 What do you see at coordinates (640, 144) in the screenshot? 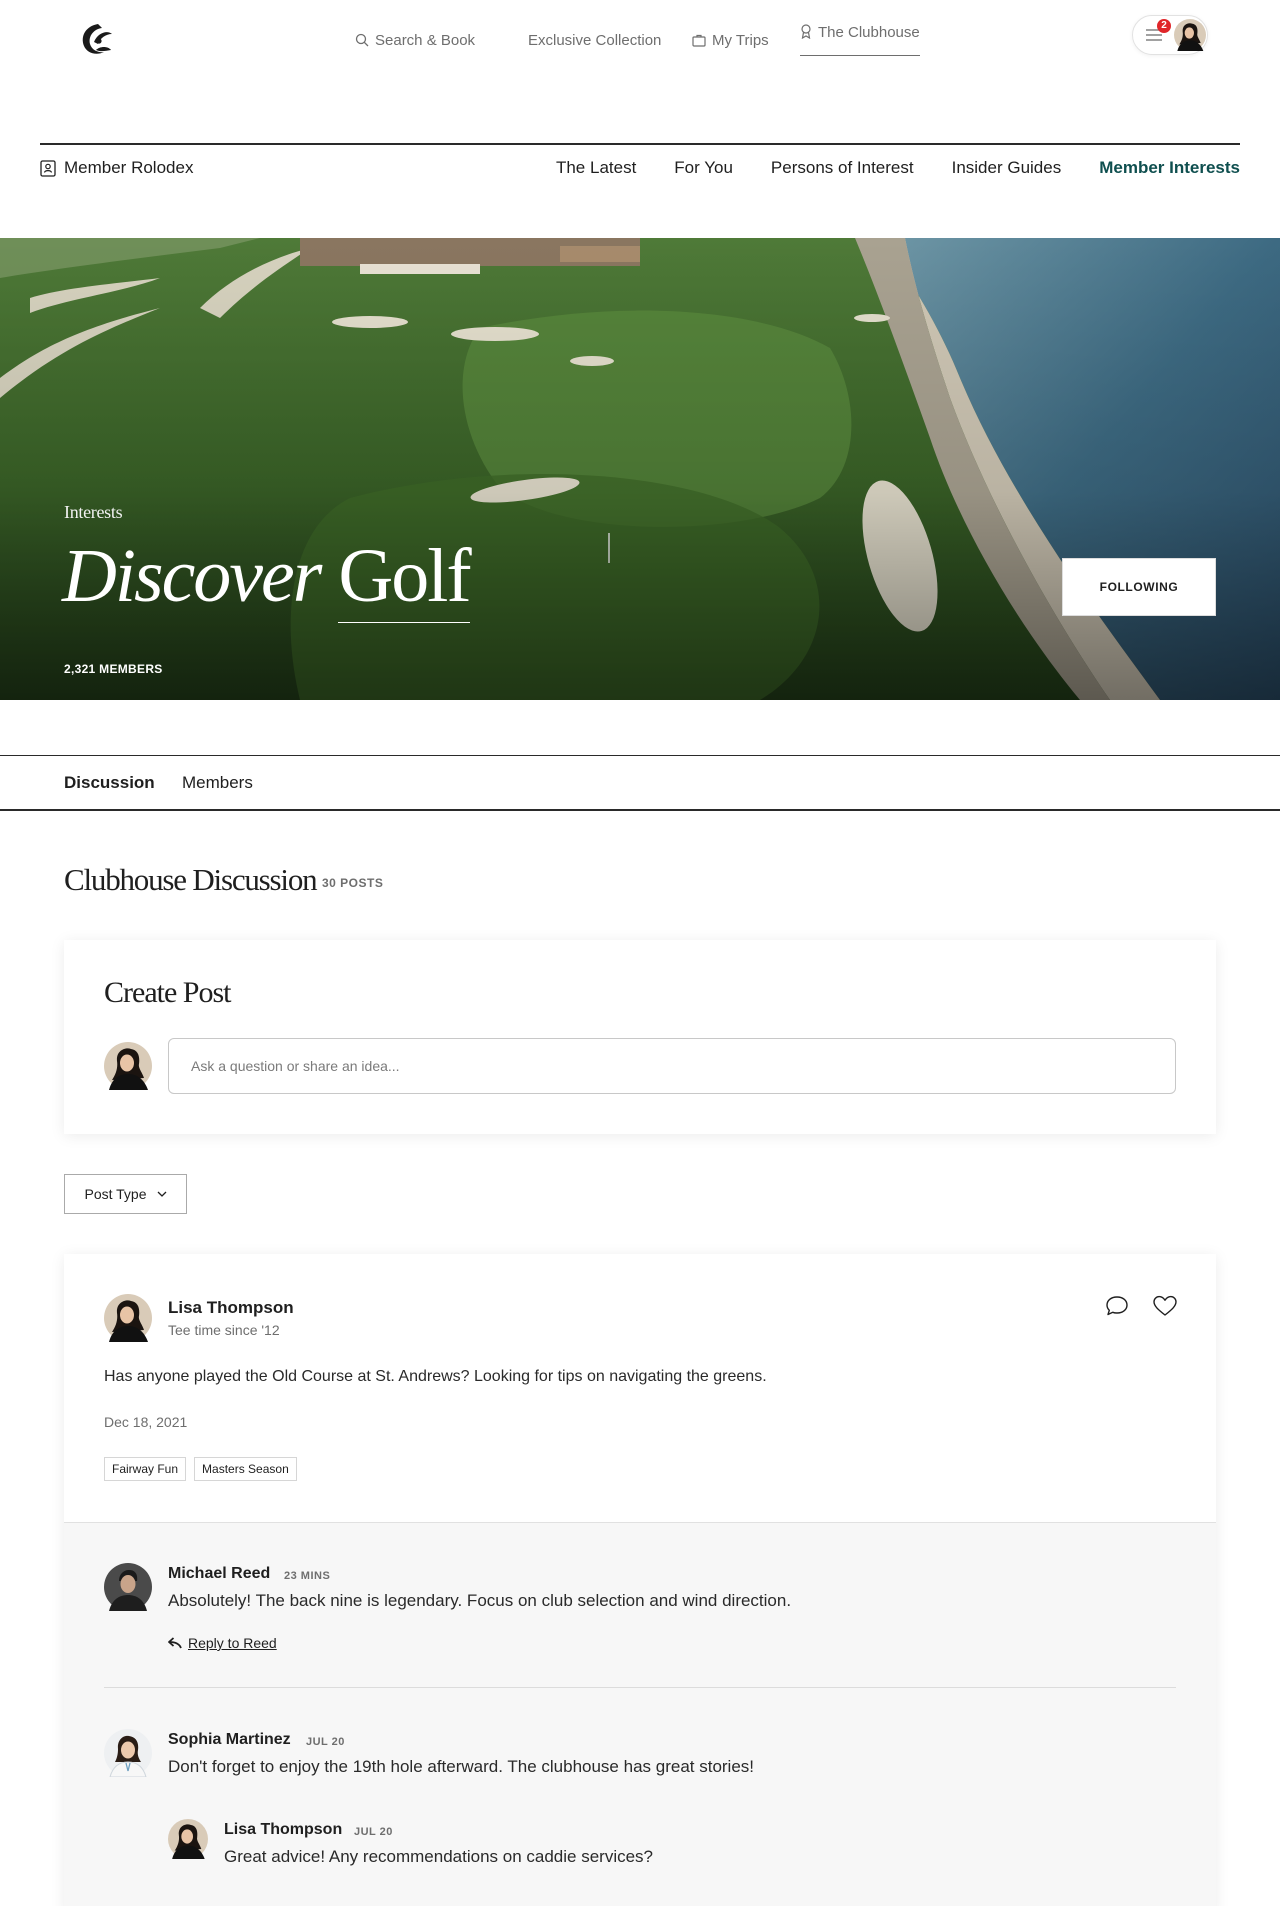
I see `subnav-rule` at bounding box center [640, 144].